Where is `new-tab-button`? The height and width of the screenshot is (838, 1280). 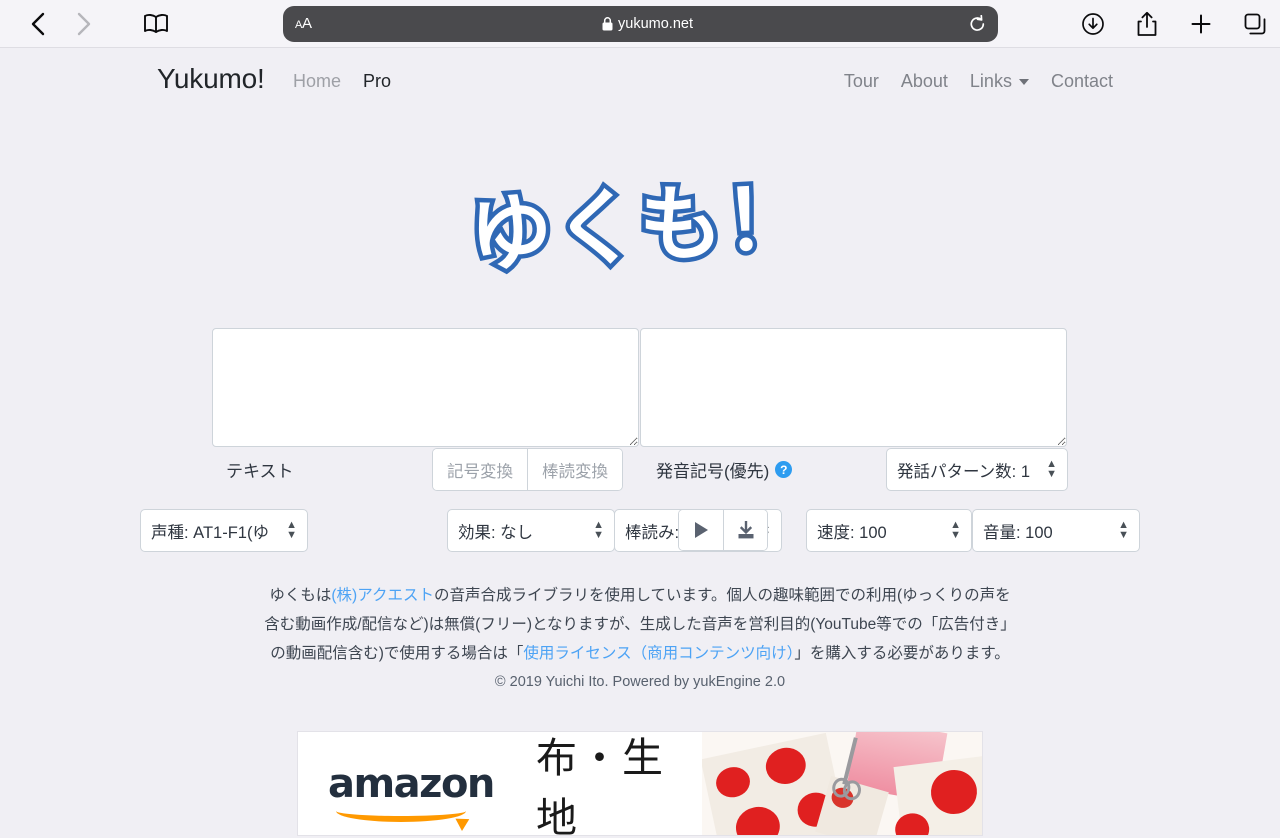
new-tab-button is located at coordinates (1201, 24).